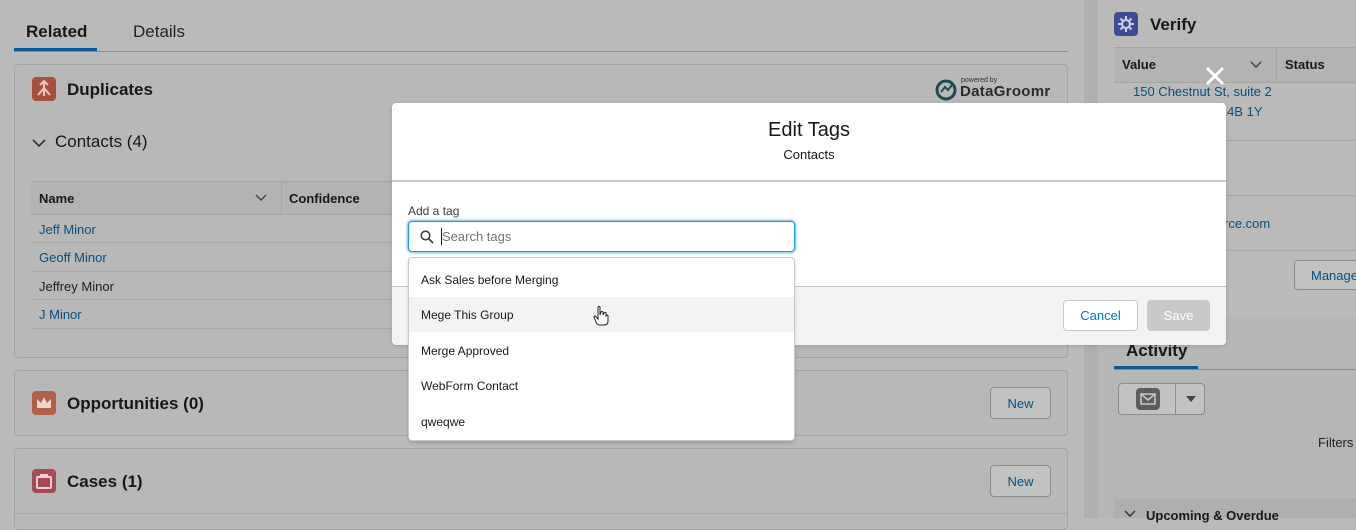 The image size is (1356, 530). Describe the element at coordinates (1325, 275) in the screenshot. I see `manage-button: Manage` at that location.